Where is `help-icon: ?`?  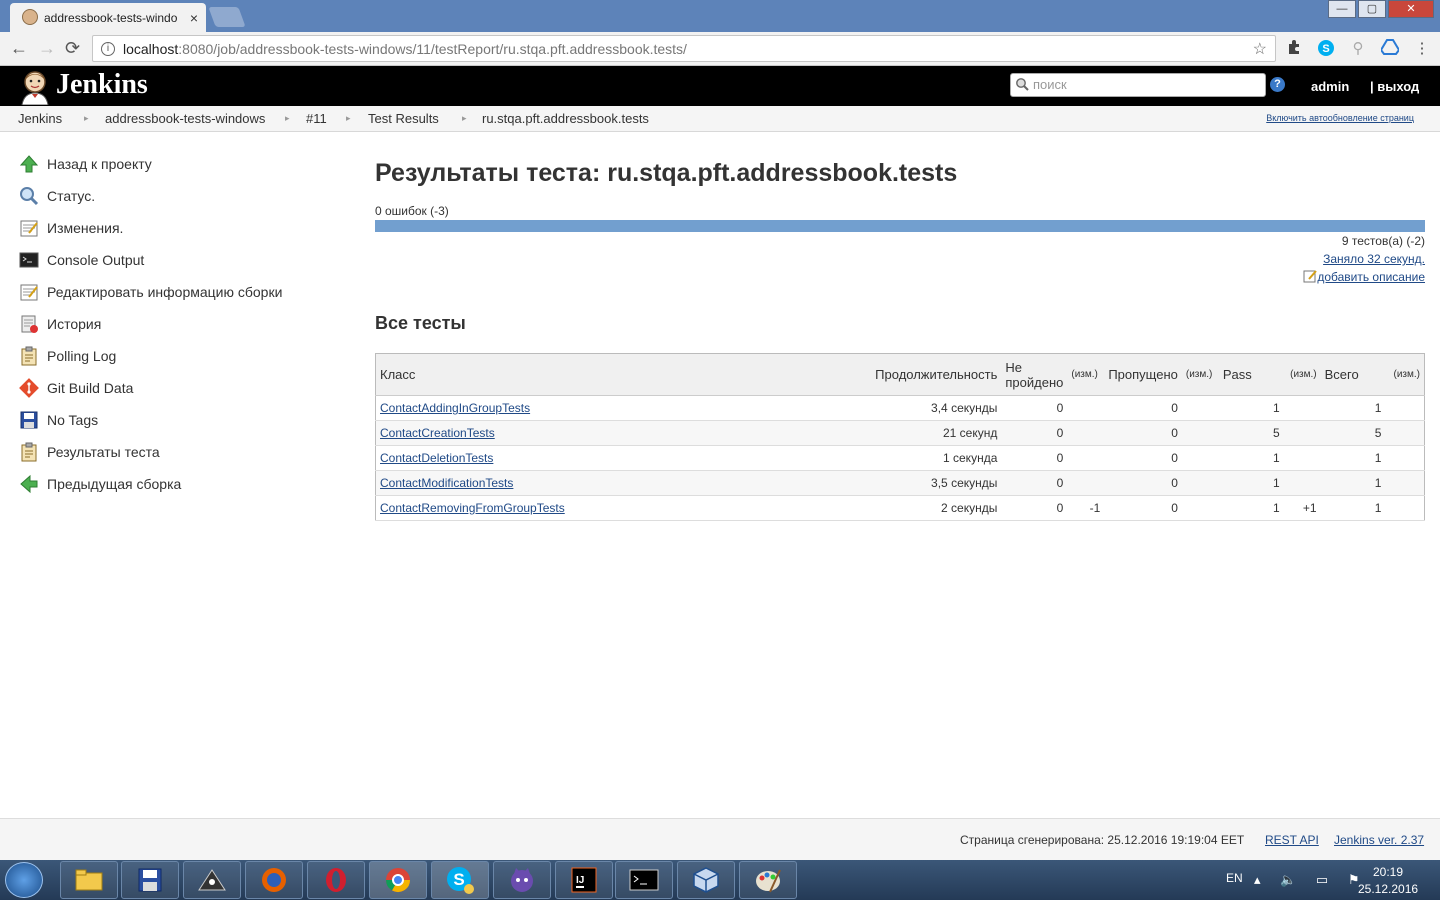
help-icon: ? is located at coordinates (1277, 84).